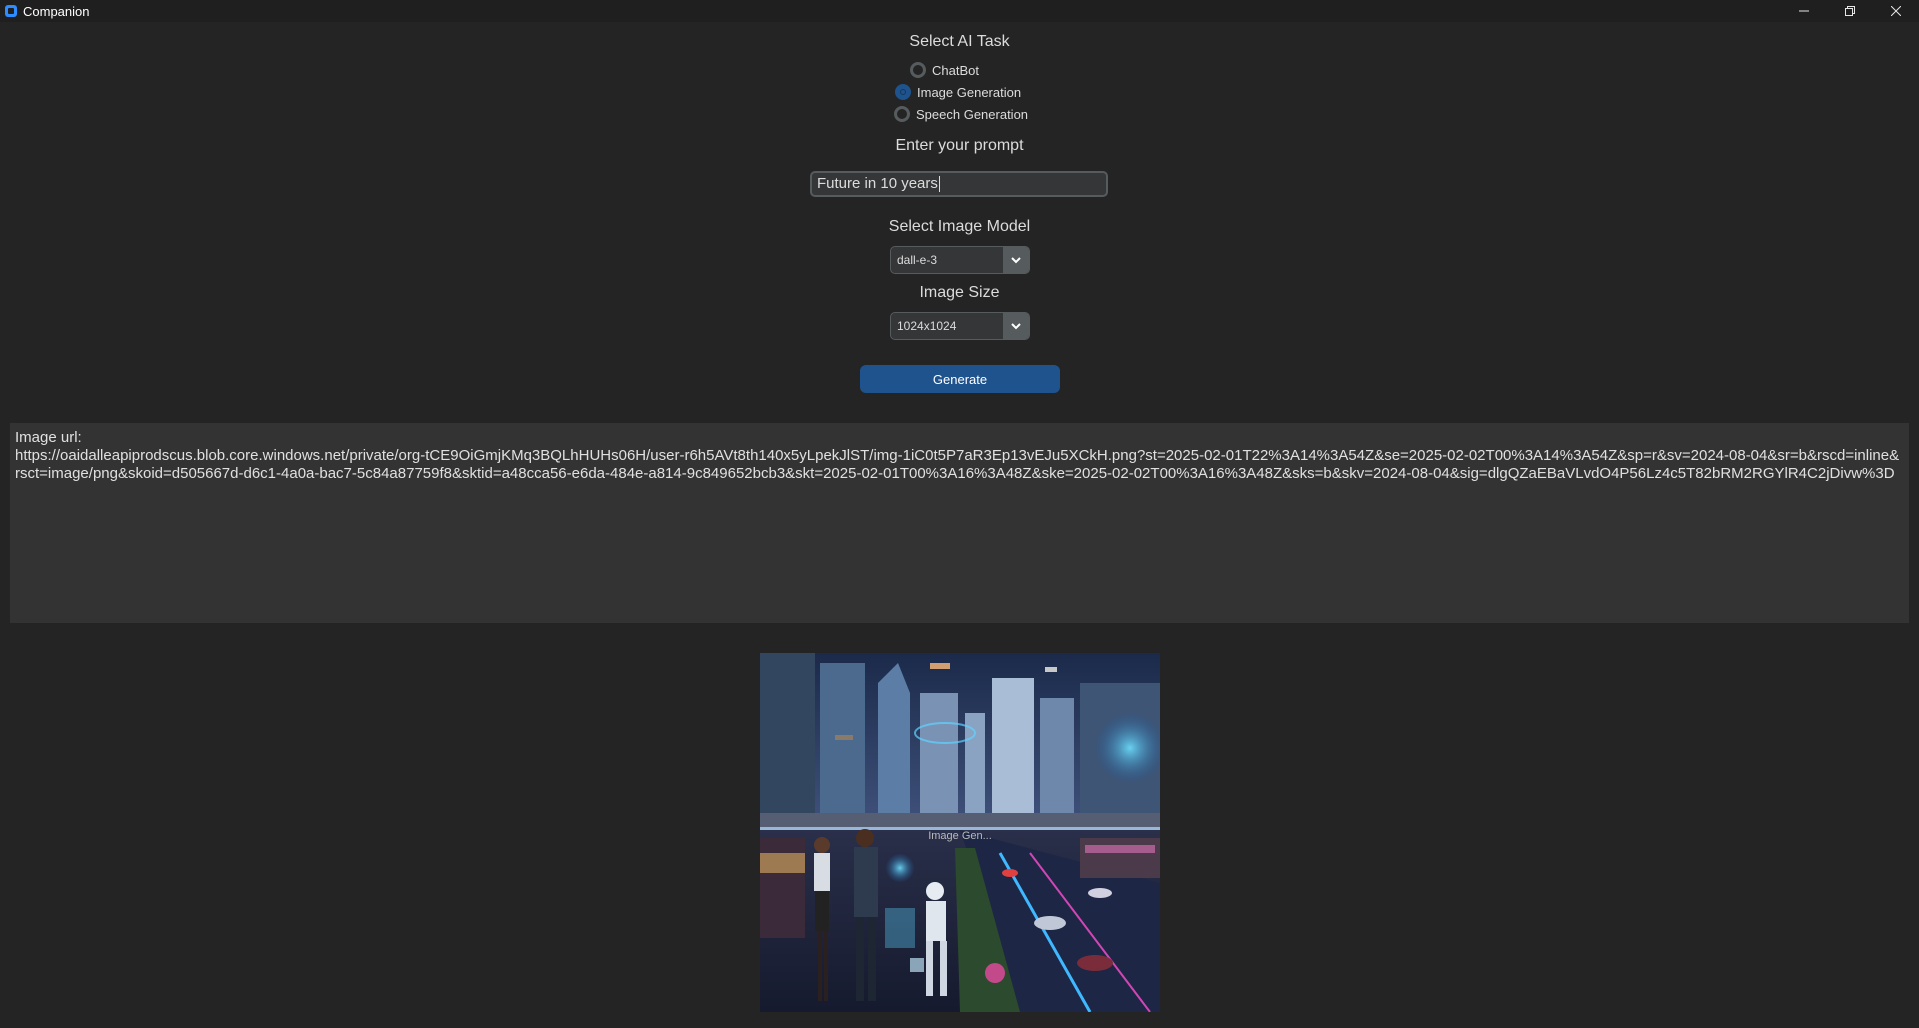 This screenshot has width=1919, height=1028. I want to click on radio-label: ChatBot, so click(955, 70).